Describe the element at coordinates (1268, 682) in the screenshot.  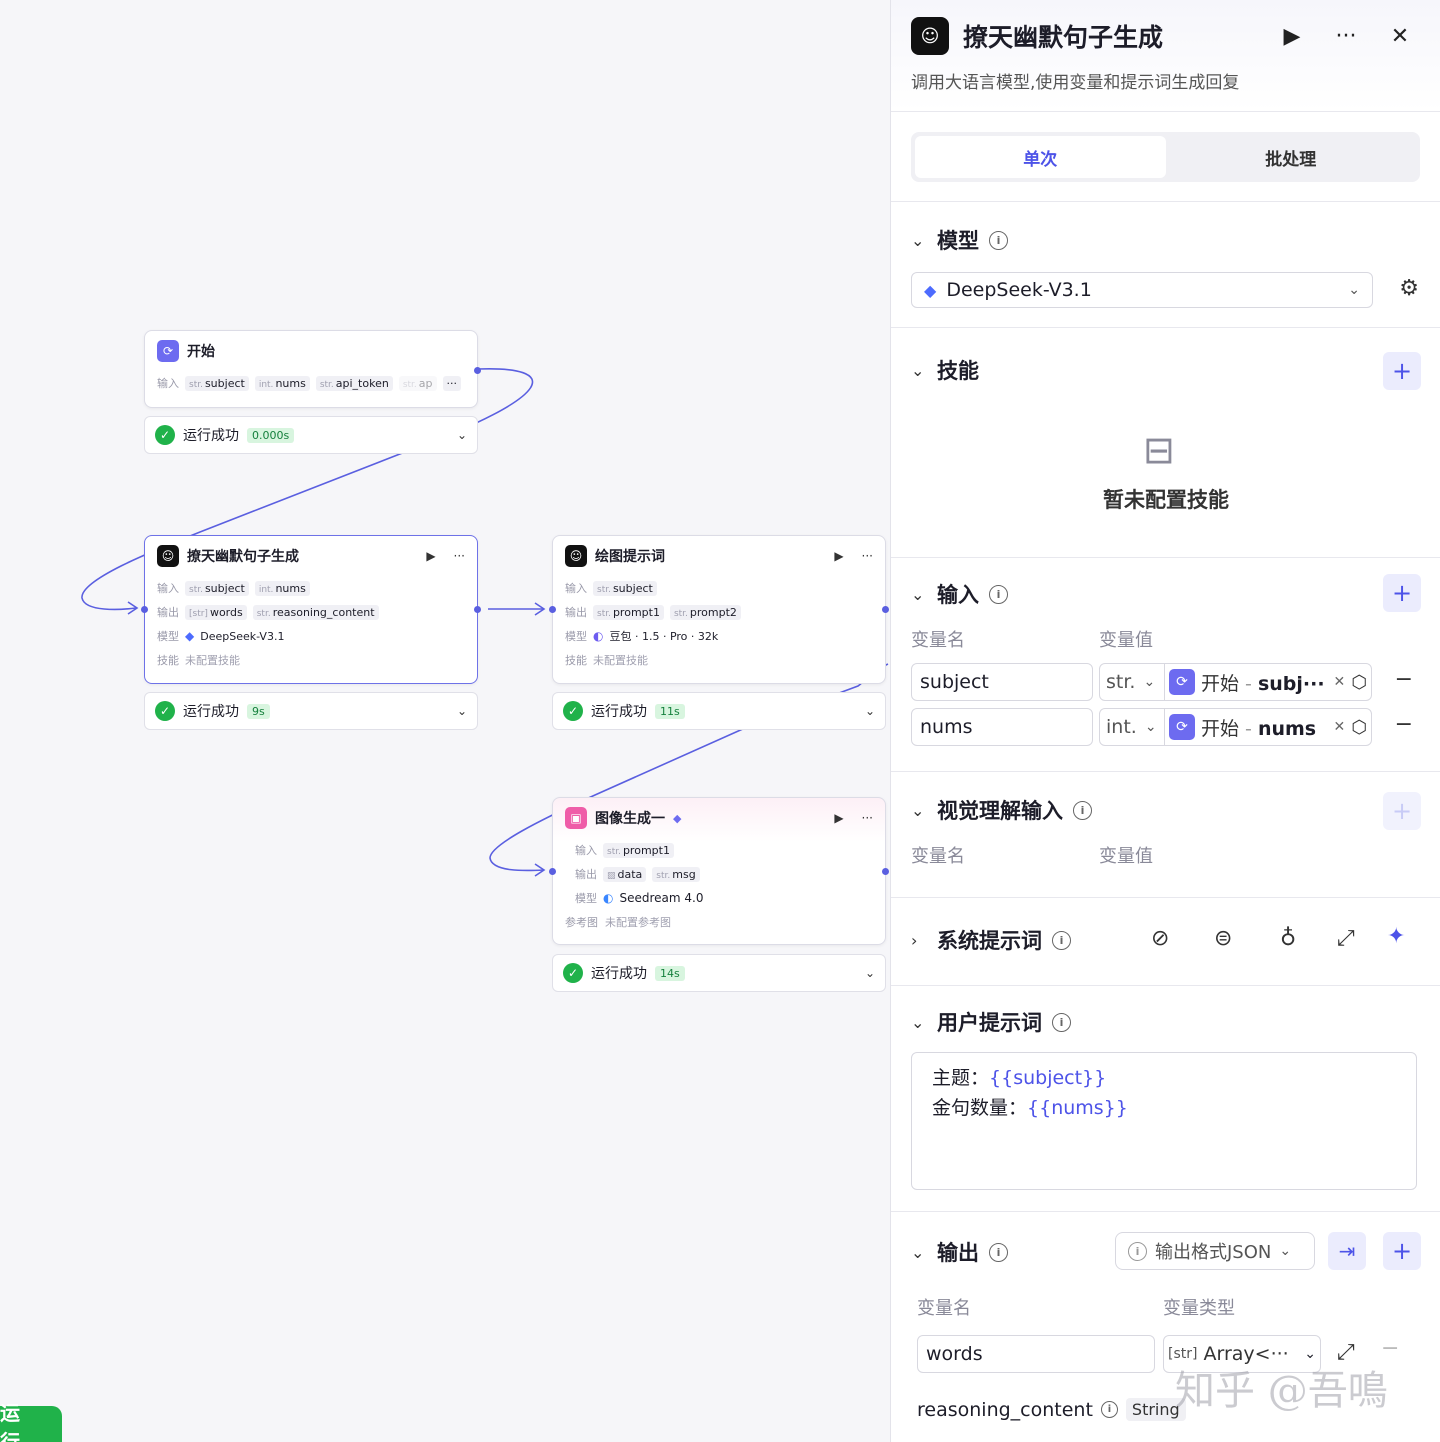
I see `variable-reference: ⟳ 开始 - subj··· ✕ ⬡` at that location.